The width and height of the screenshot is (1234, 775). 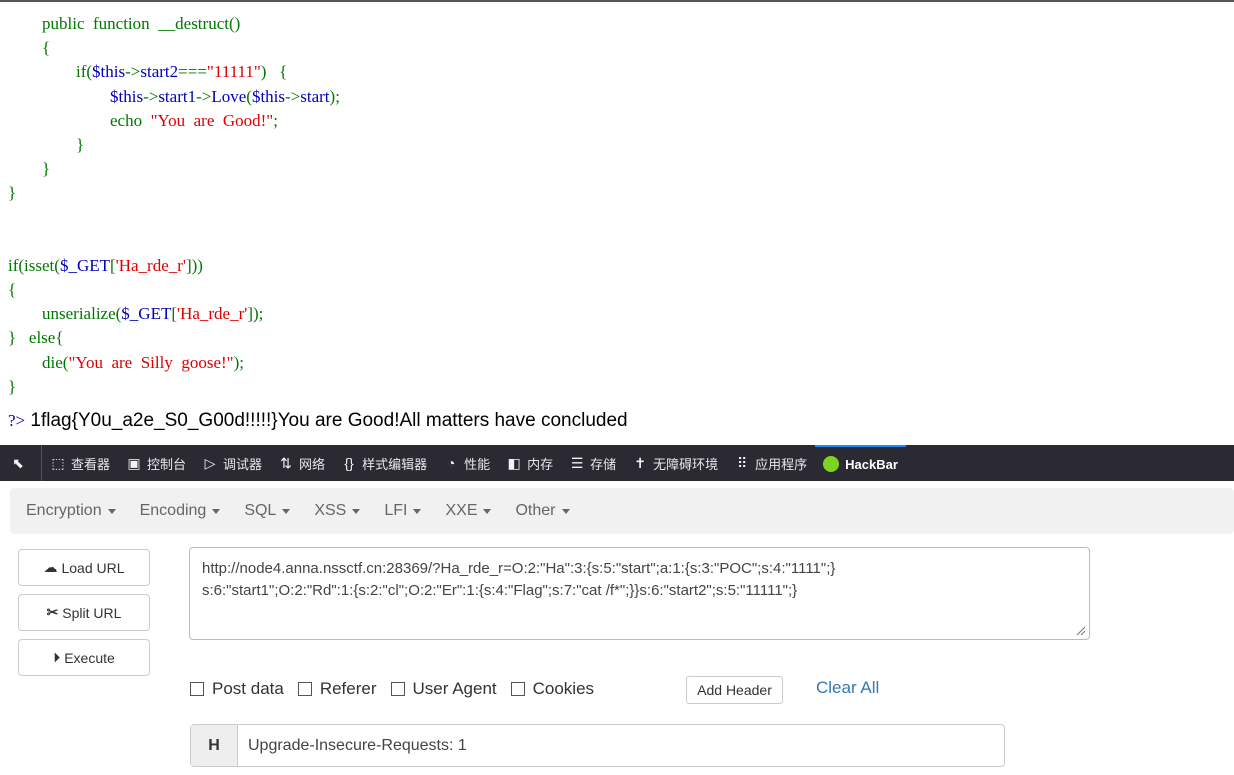 What do you see at coordinates (330, 510) in the screenshot?
I see `menu-label: XSS` at bounding box center [330, 510].